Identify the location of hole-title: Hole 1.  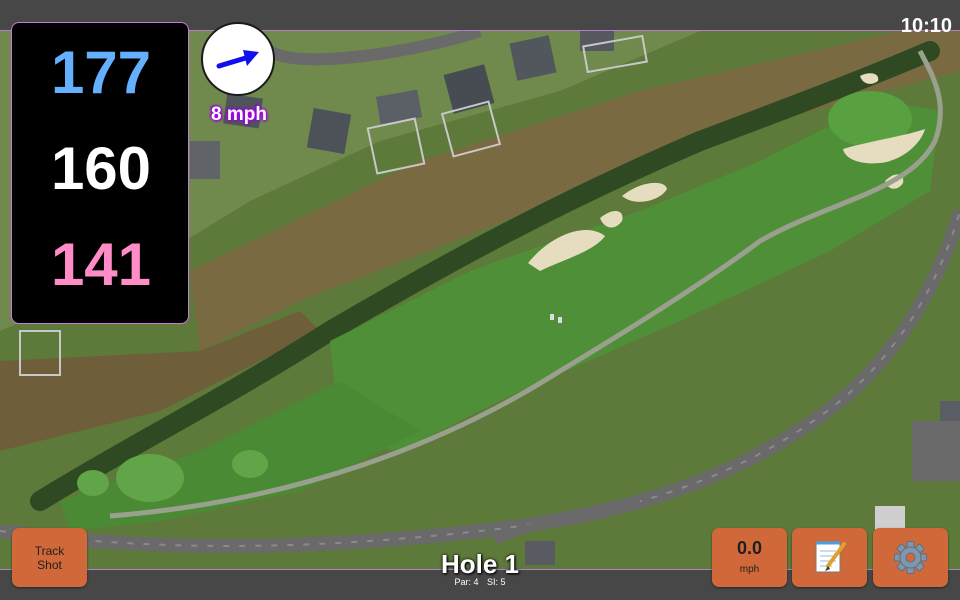
(480, 564).